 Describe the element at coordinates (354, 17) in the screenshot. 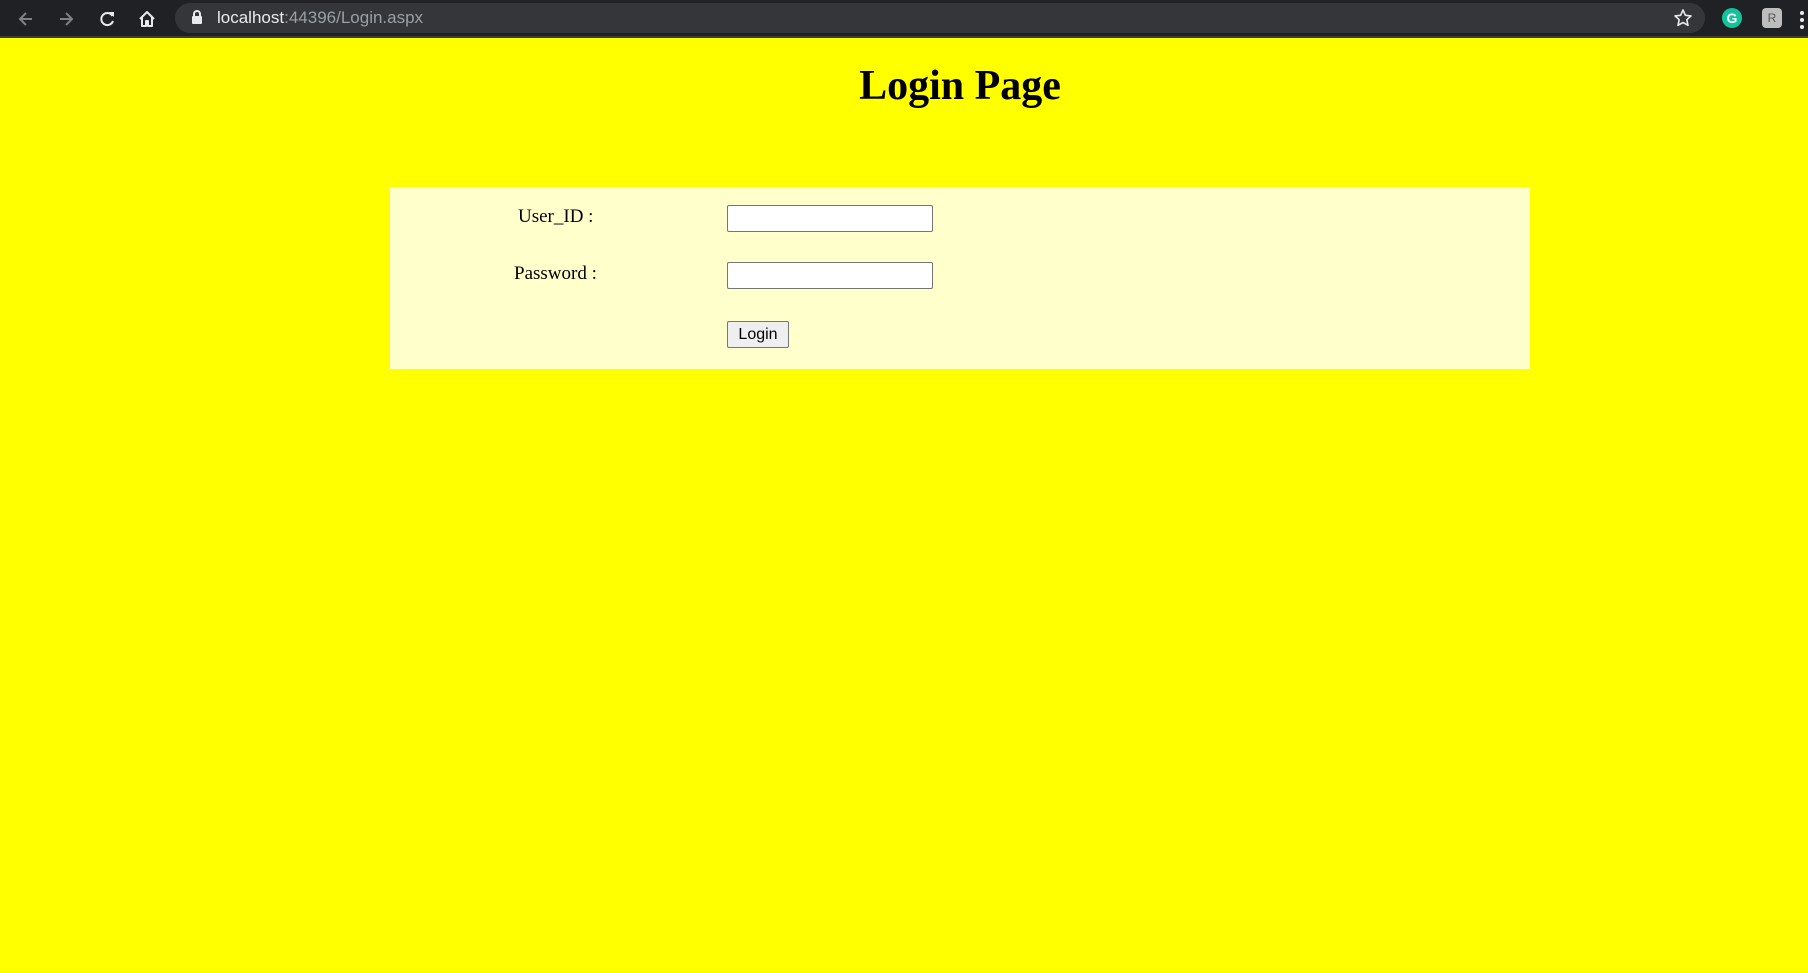

I see `url-path: :44396/Login.aspx` at that location.